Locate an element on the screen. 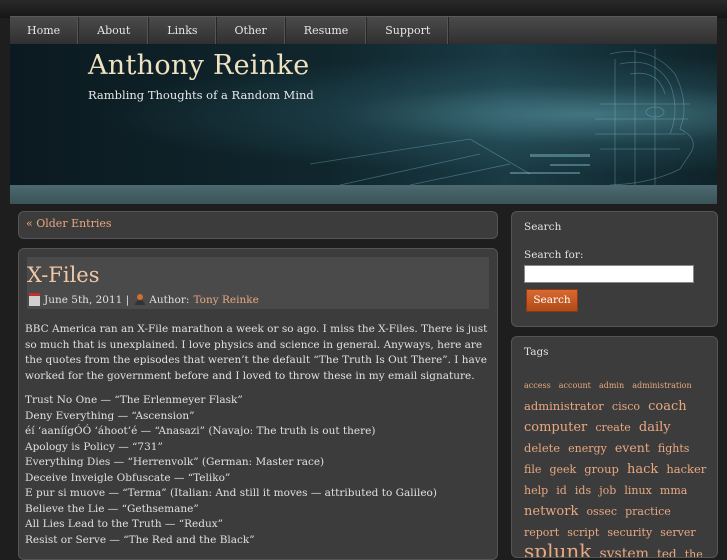 The width and height of the screenshot is (727, 560). nav-links: Links is located at coordinates (183, 31).